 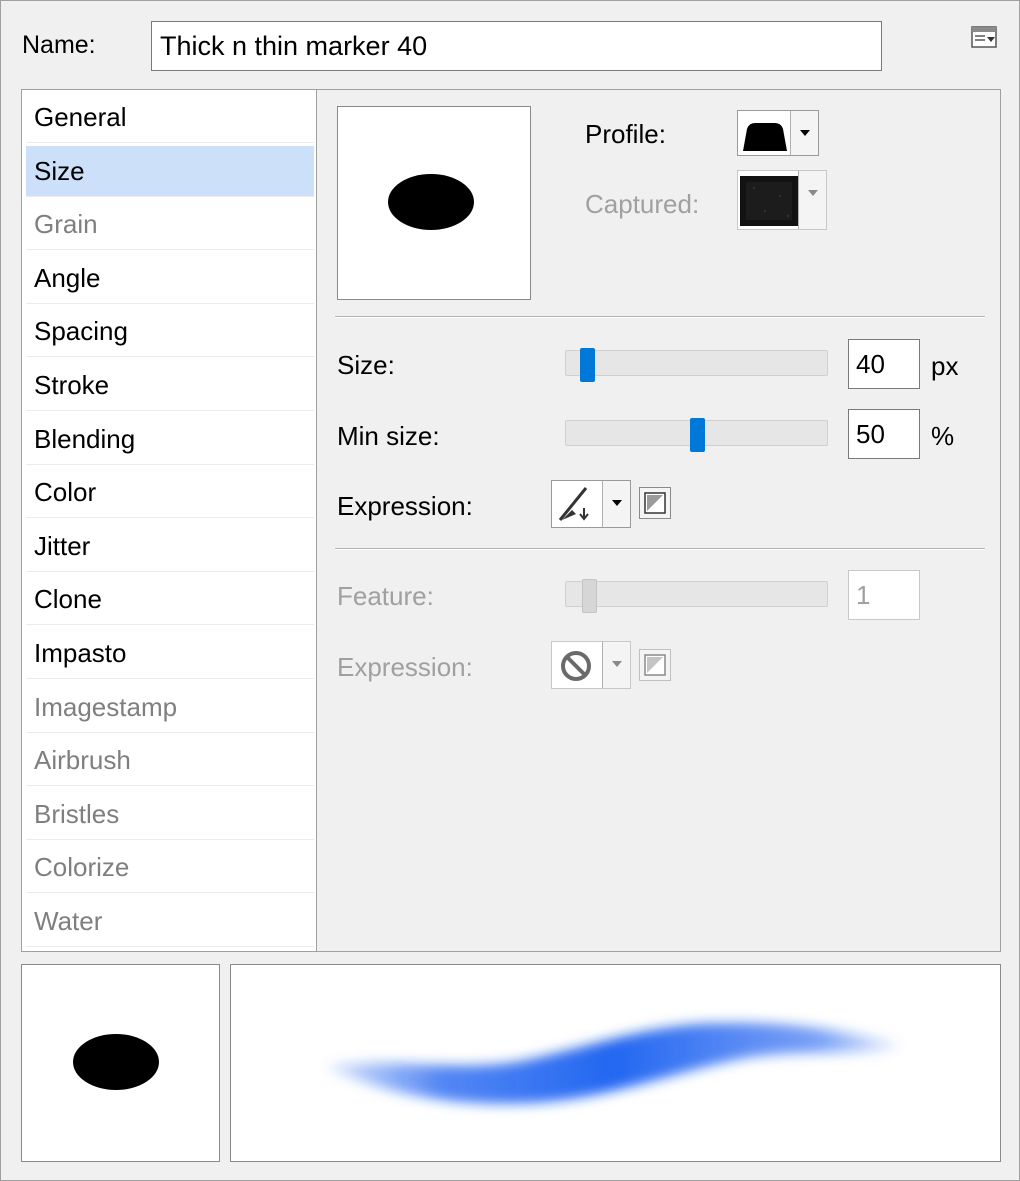 What do you see at coordinates (943, 436) in the screenshot?
I see `min-size-unit: %` at bounding box center [943, 436].